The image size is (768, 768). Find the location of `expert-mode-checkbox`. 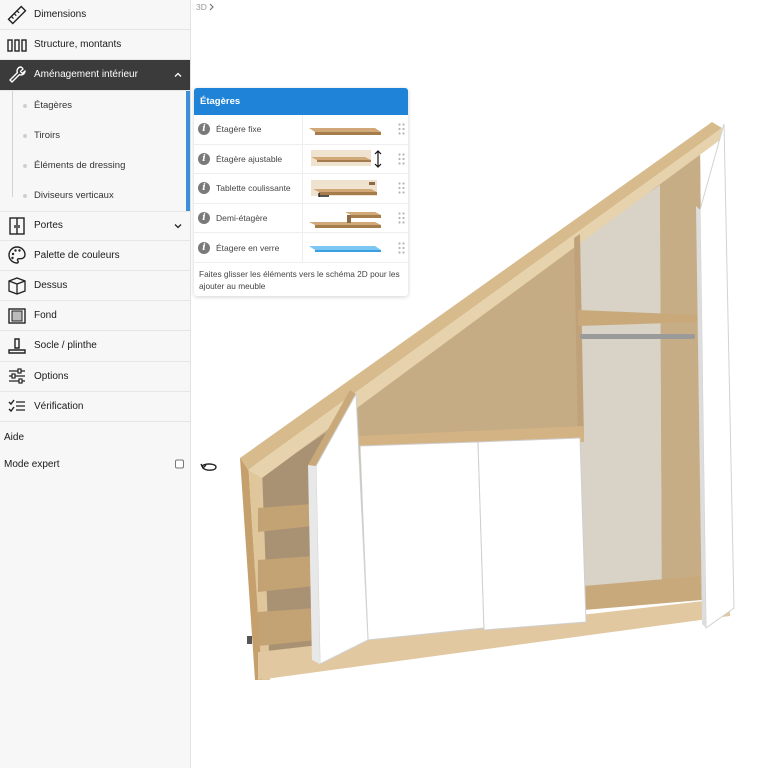

expert-mode-checkbox is located at coordinates (179, 464).